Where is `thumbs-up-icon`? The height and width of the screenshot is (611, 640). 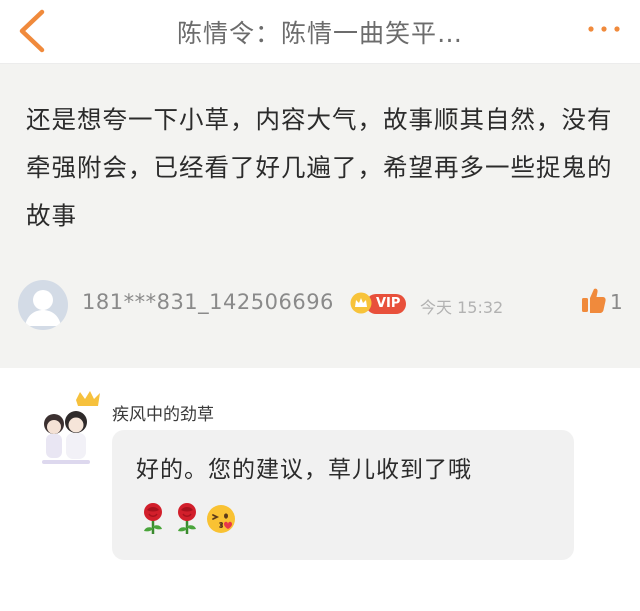 thumbs-up-icon is located at coordinates (593, 300).